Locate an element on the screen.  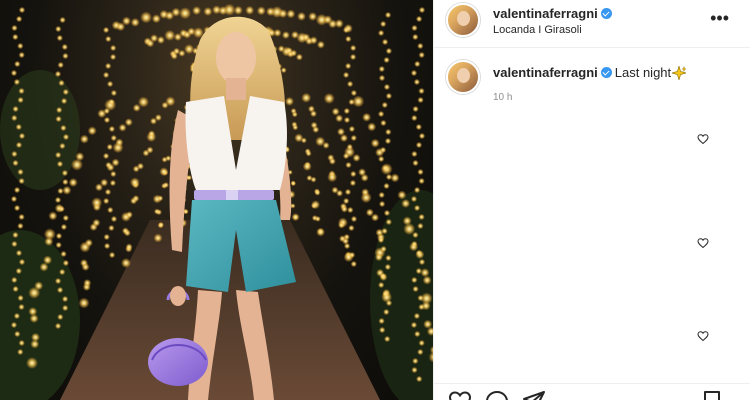
share-icon is located at coordinates (534, 395).